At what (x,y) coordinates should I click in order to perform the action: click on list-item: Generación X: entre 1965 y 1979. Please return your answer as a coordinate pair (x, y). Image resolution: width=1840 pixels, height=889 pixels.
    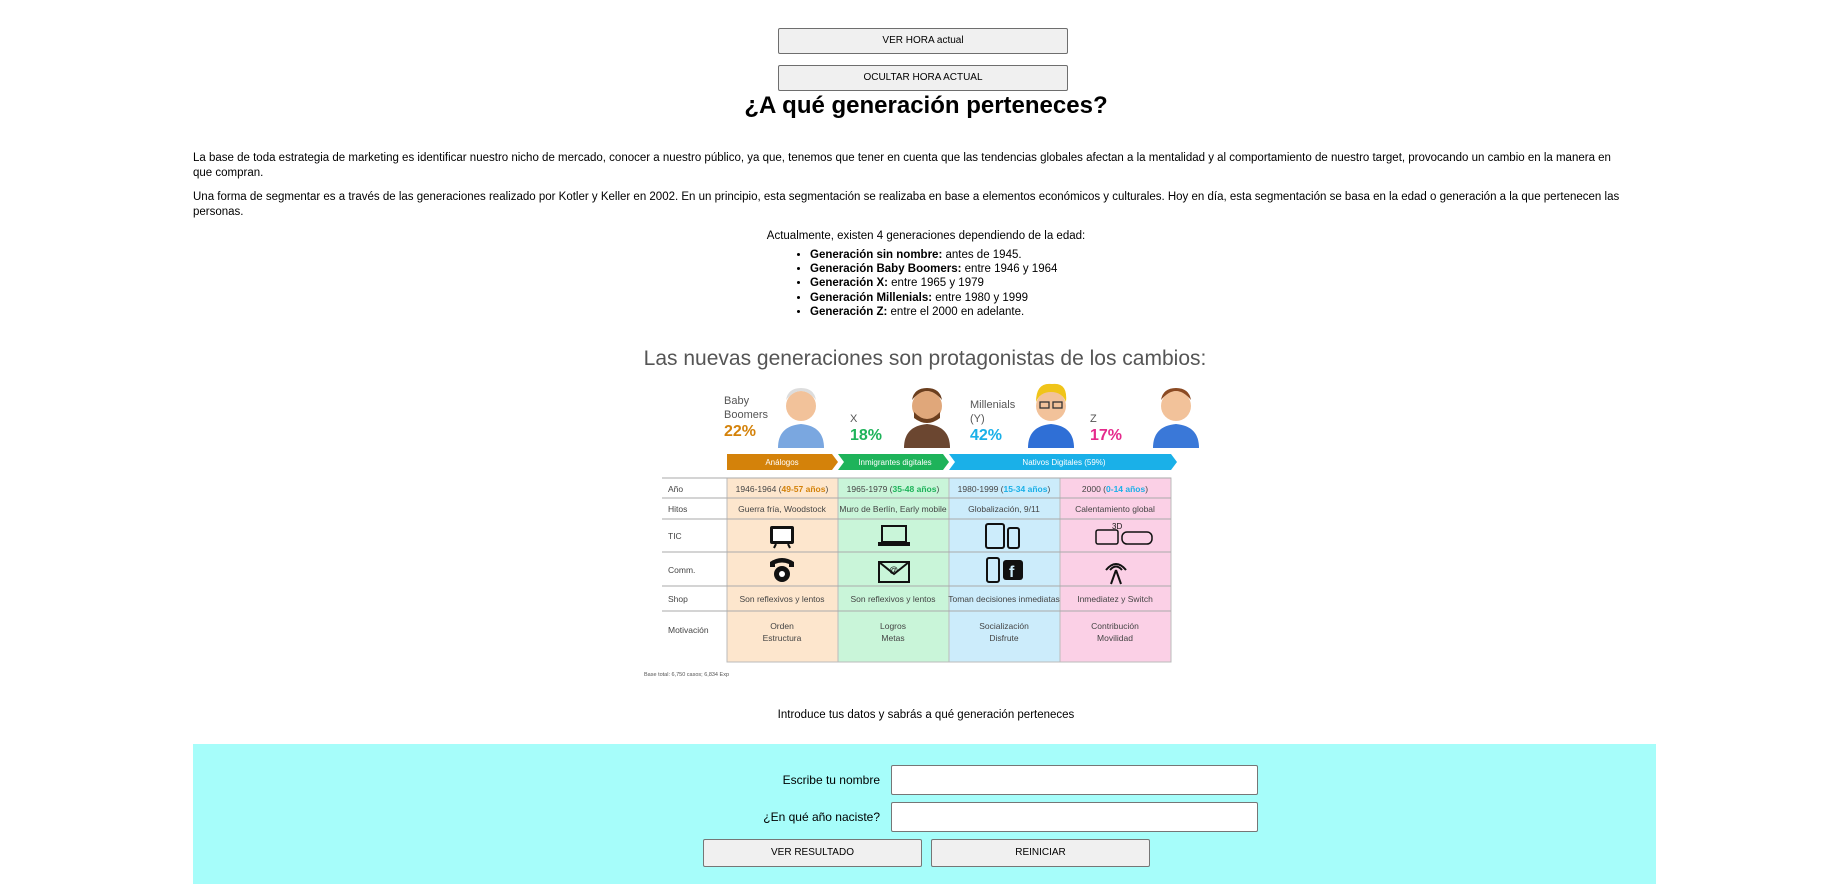
    Looking at the image, I should click on (933, 283).